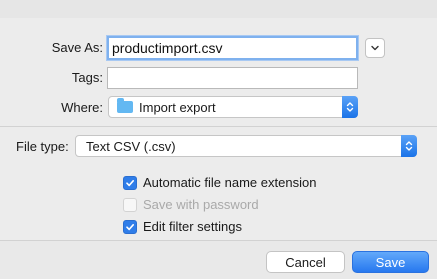 Image resolution: width=437 pixels, height=279 pixels. I want to click on checkbox-auto-extension: Automatic file name extension, so click(219, 182).